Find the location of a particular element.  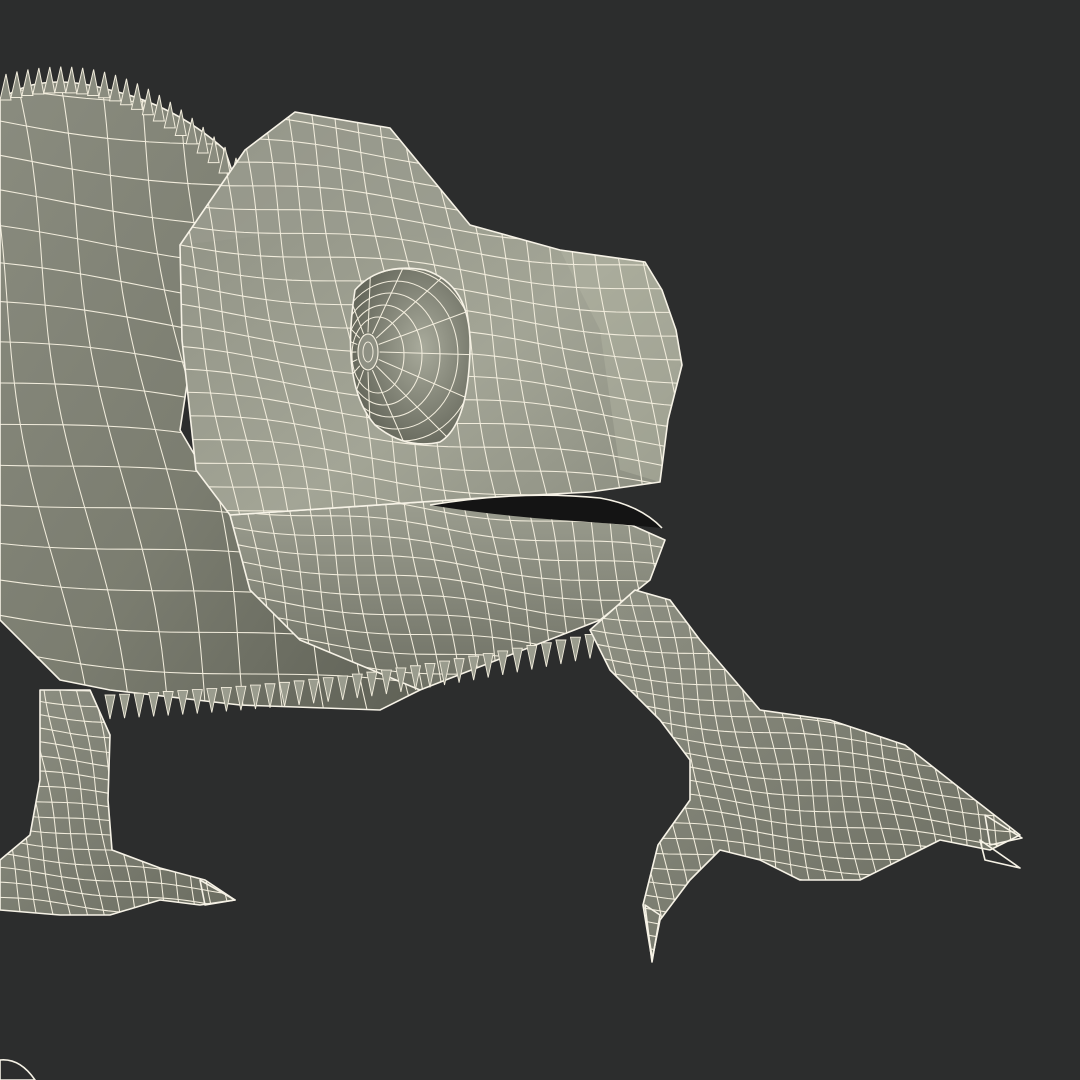

pupil-cap is located at coordinates (368, 352).